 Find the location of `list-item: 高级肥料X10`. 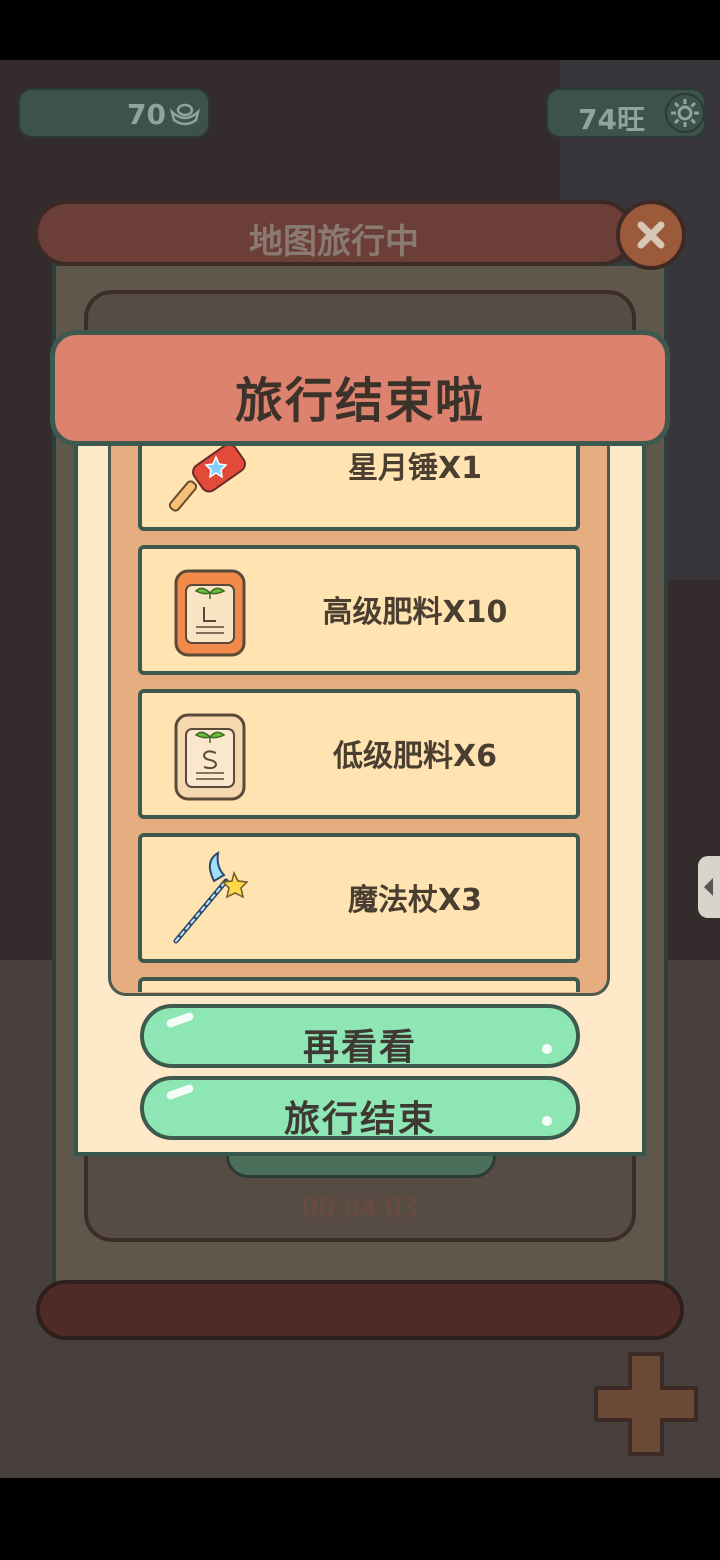

list-item: 高级肥料X10 is located at coordinates (359, 610).